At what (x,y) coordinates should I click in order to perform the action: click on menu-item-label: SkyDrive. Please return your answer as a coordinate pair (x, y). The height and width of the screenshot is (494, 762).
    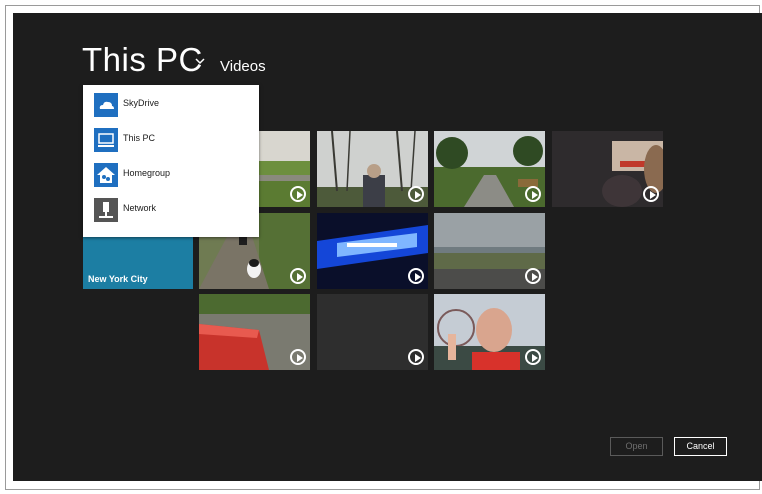
    Looking at the image, I should click on (141, 103).